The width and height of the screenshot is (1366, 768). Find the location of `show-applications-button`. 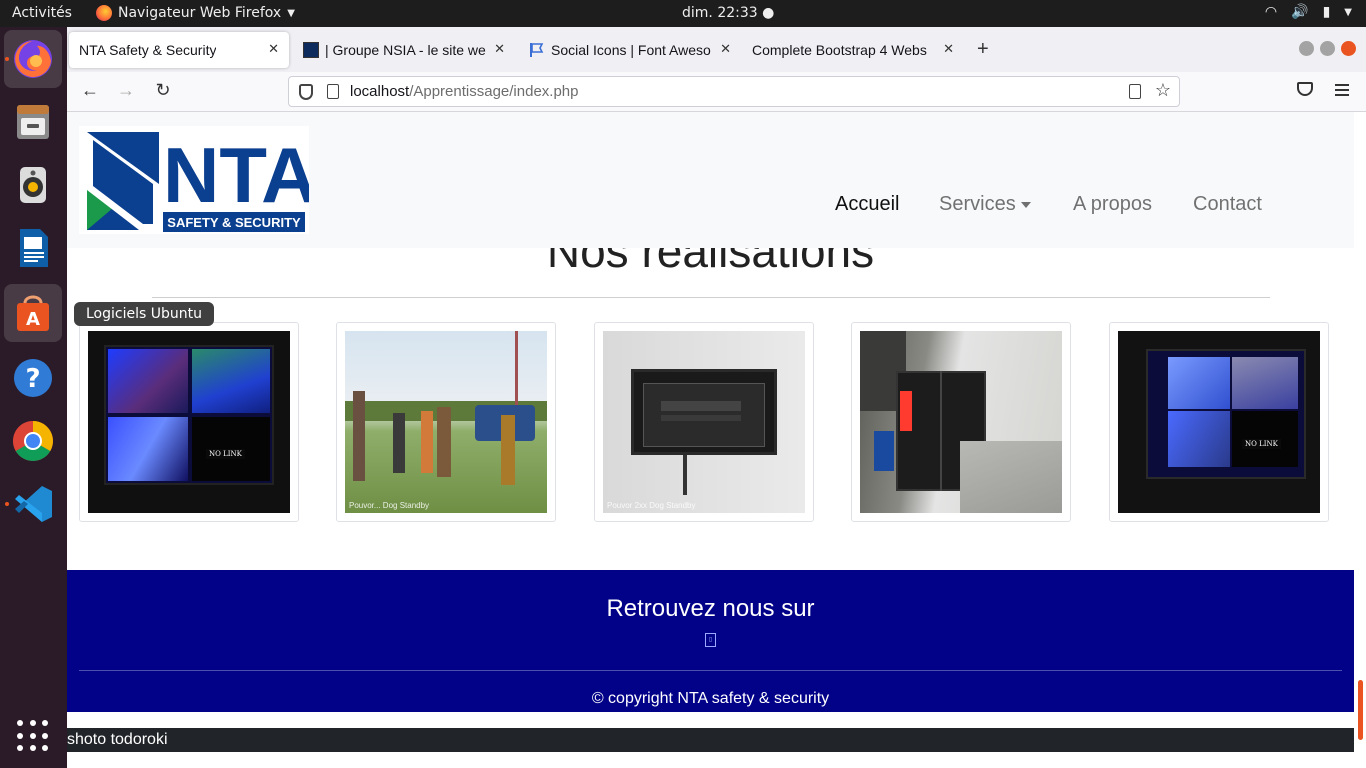

show-applications-button is located at coordinates (33, 736).